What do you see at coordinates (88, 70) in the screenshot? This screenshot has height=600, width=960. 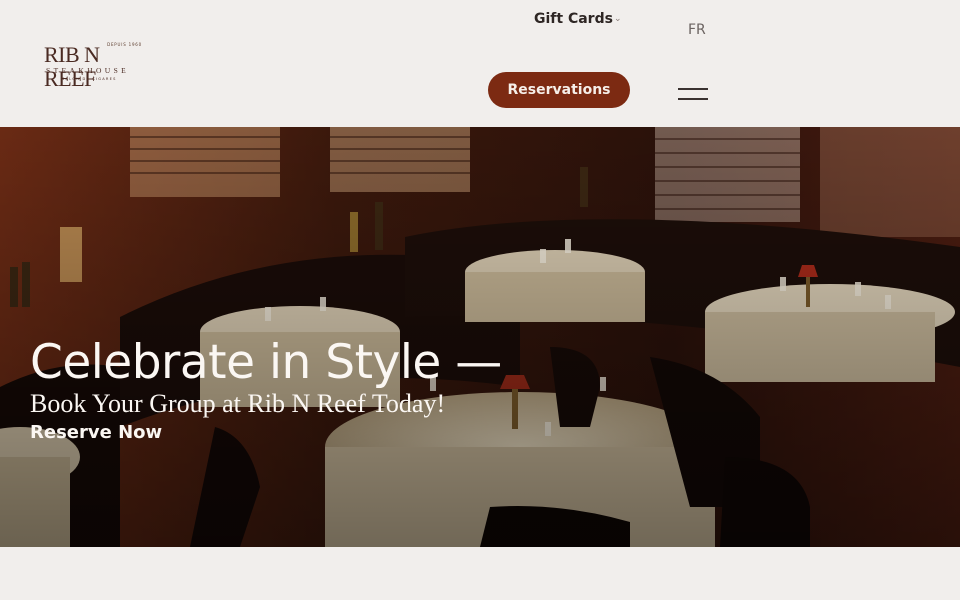 I see `logo-sub: STEAKHOUSE` at bounding box center [88, 70].